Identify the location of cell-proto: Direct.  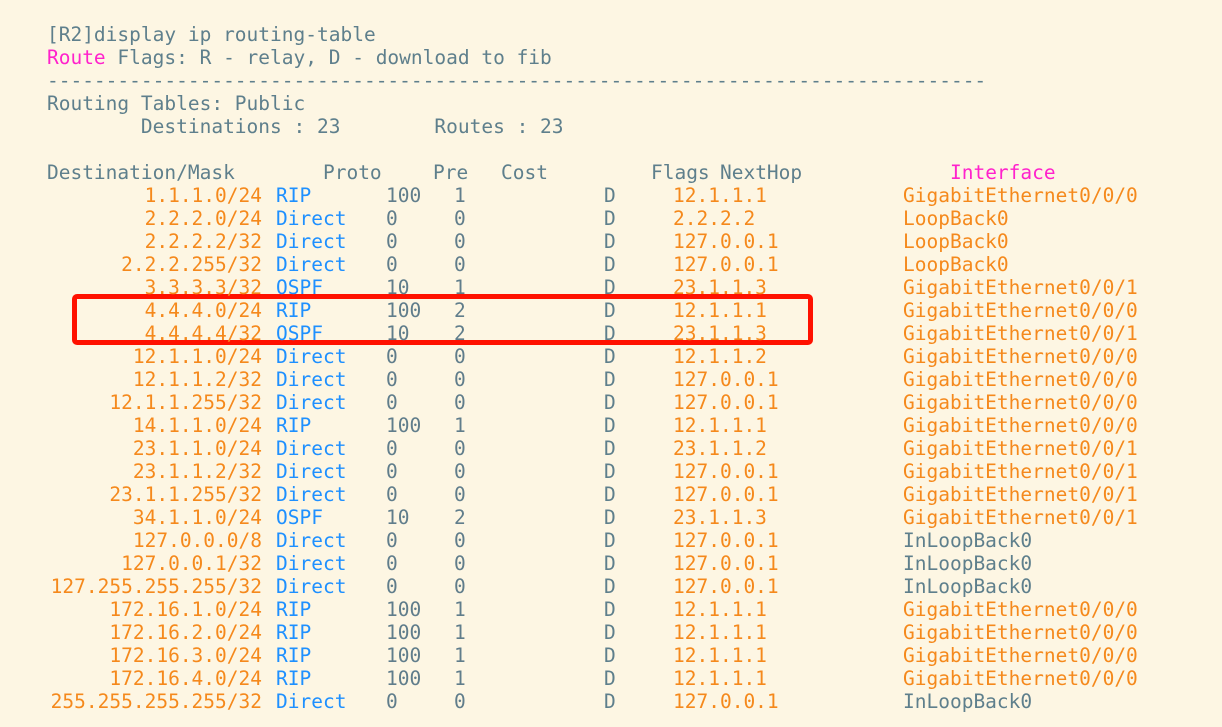
(311, 471).